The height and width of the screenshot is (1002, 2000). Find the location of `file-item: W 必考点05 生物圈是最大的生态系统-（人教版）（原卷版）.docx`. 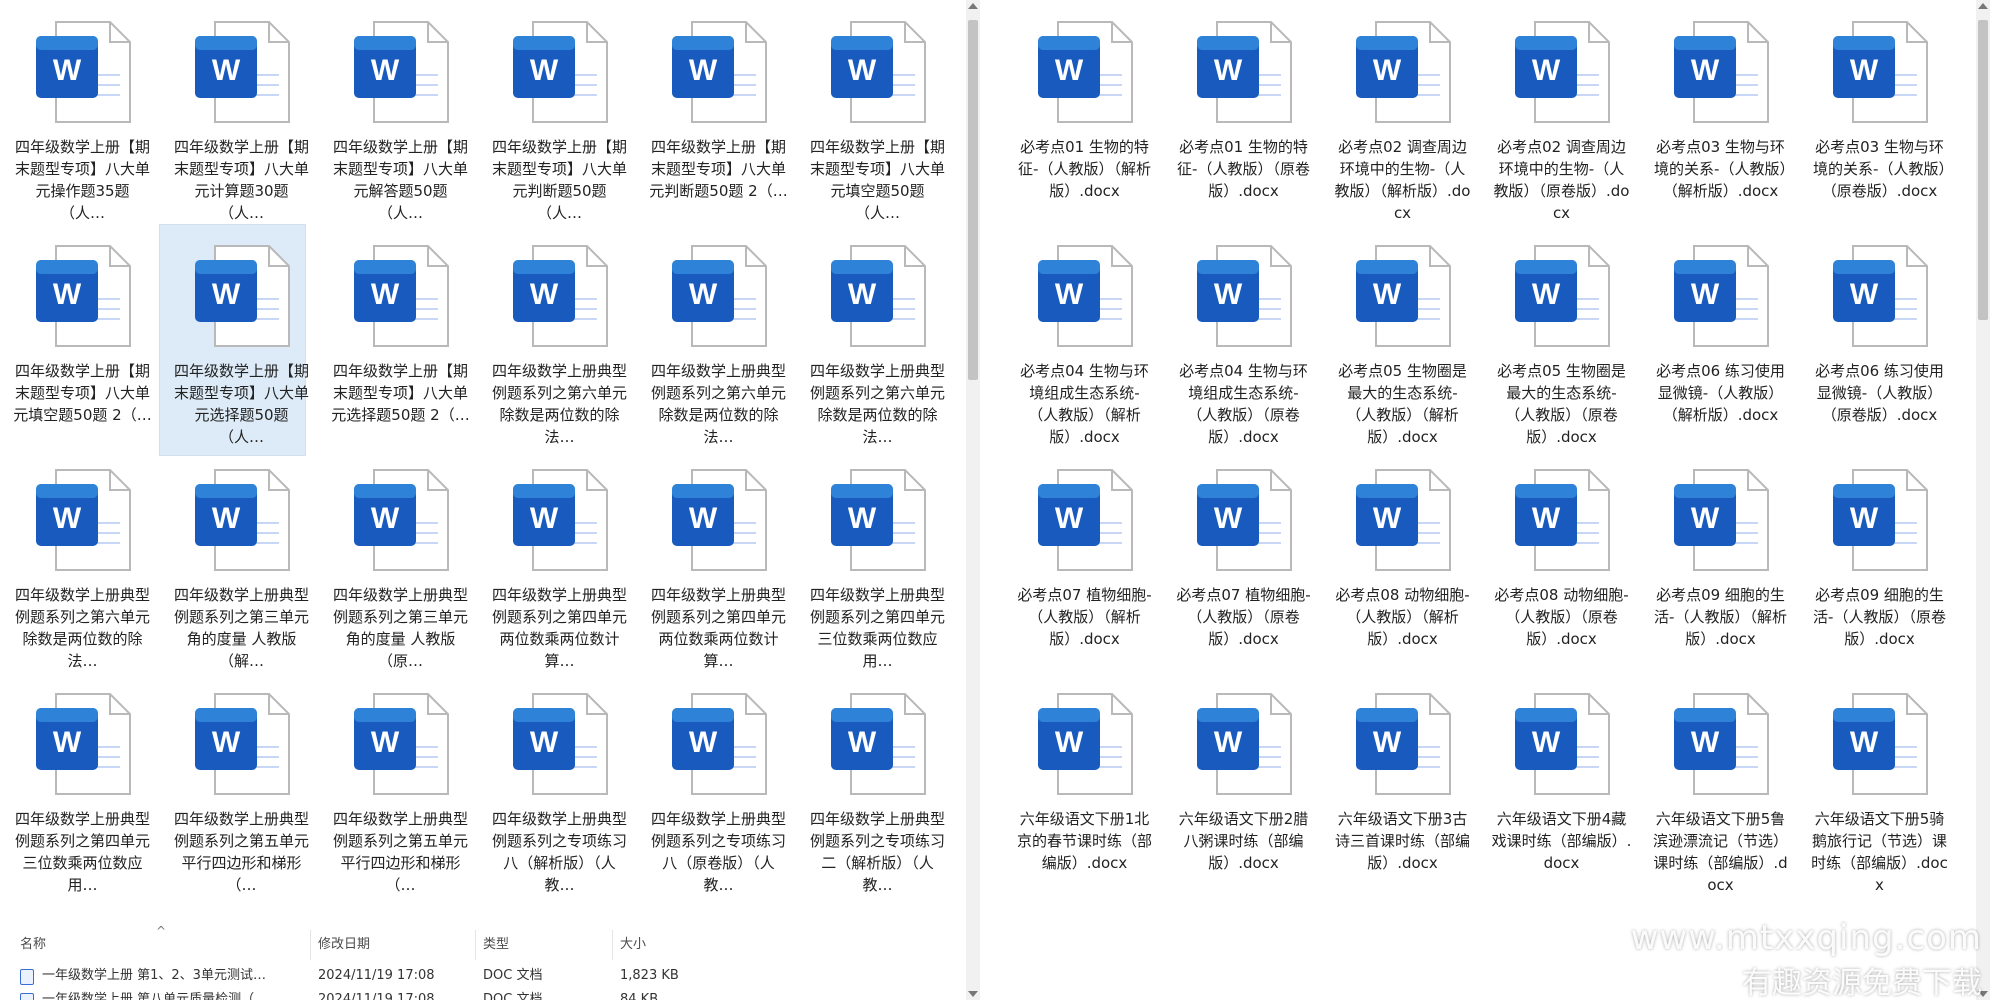

file-item: W 必考点05 生物圈是最大的生态系统-（人教版）（原卷版）.docx is located at coordinates (1561, 341).